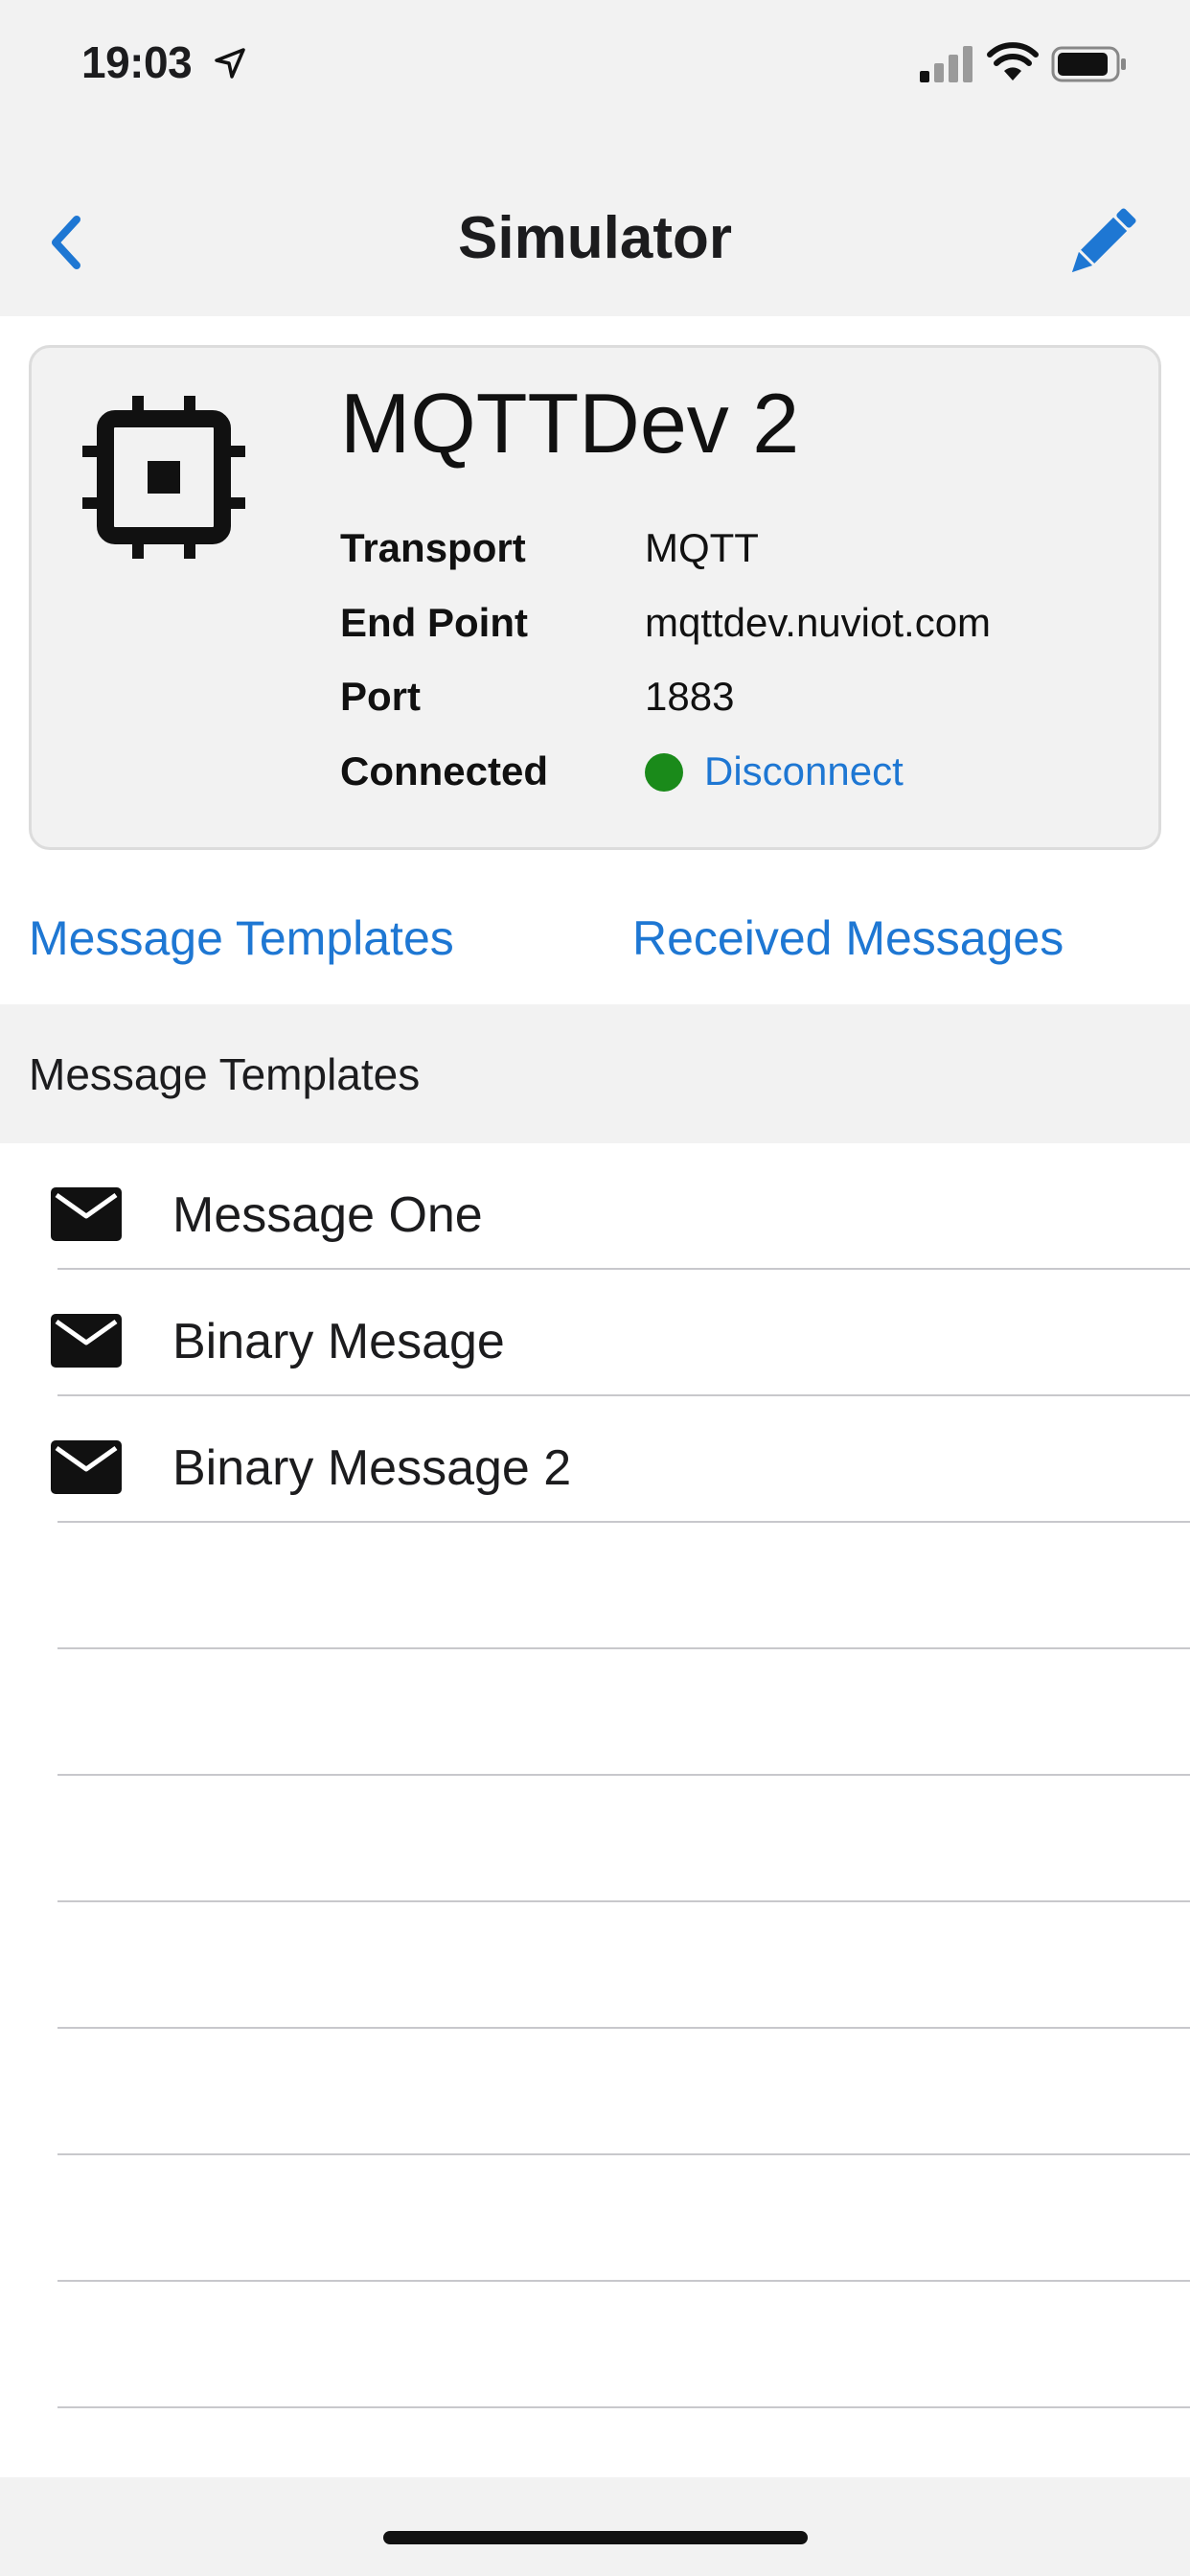 The height and width of the screenshot is (2576, 1190). I want to click on connected-label: Connected, so click(445, 771).